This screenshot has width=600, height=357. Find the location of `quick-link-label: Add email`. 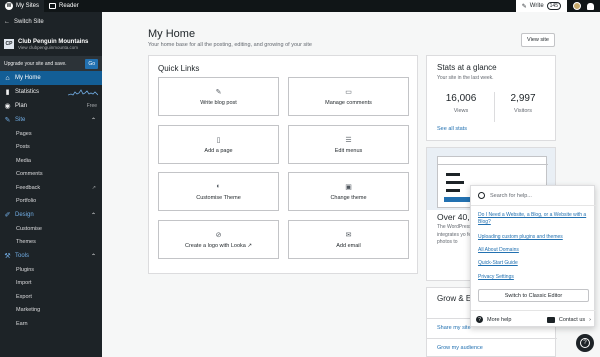

quick-link-label: Add email is located at coordinates (348, 245).